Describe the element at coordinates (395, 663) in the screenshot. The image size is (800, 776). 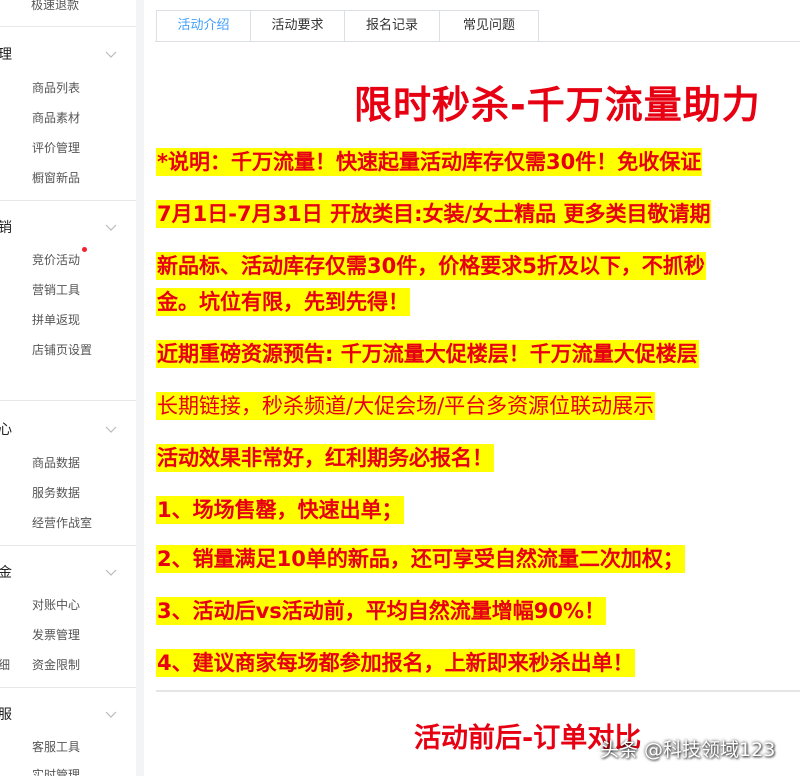
I see `promo-line: 4、建议商家每场都参加报名，上新即来秒杀出单！` at that location.